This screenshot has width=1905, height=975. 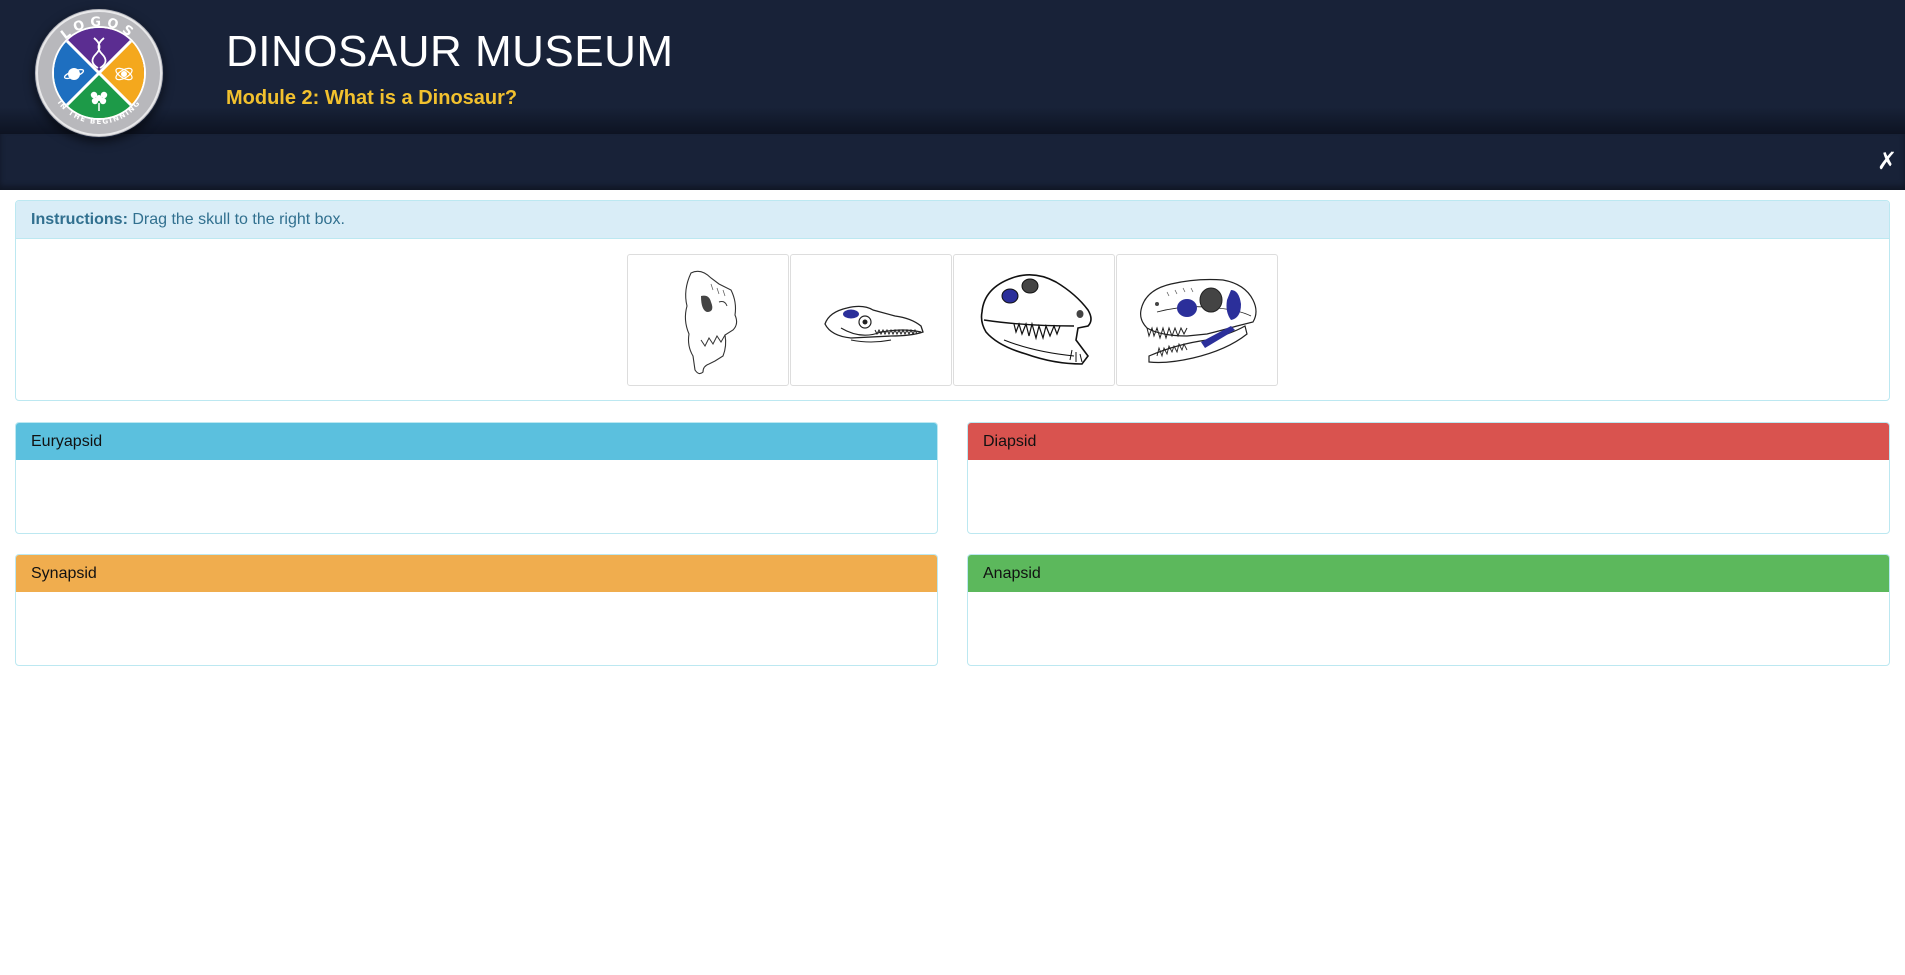 What do you see at coordinates (952, 162) in the screenshot?
I see `top-navbar: ✗` at bounding box center [952, 162].